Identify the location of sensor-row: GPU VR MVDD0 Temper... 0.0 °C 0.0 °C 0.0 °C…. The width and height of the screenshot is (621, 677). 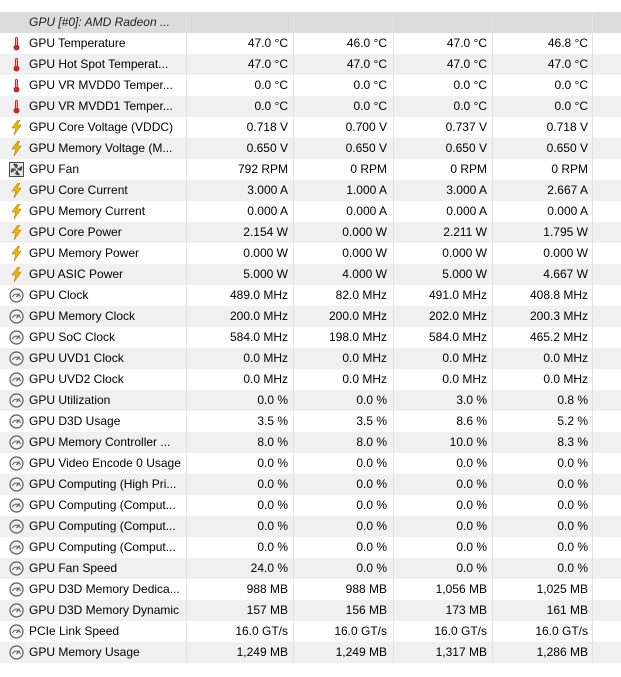
(310, 85).